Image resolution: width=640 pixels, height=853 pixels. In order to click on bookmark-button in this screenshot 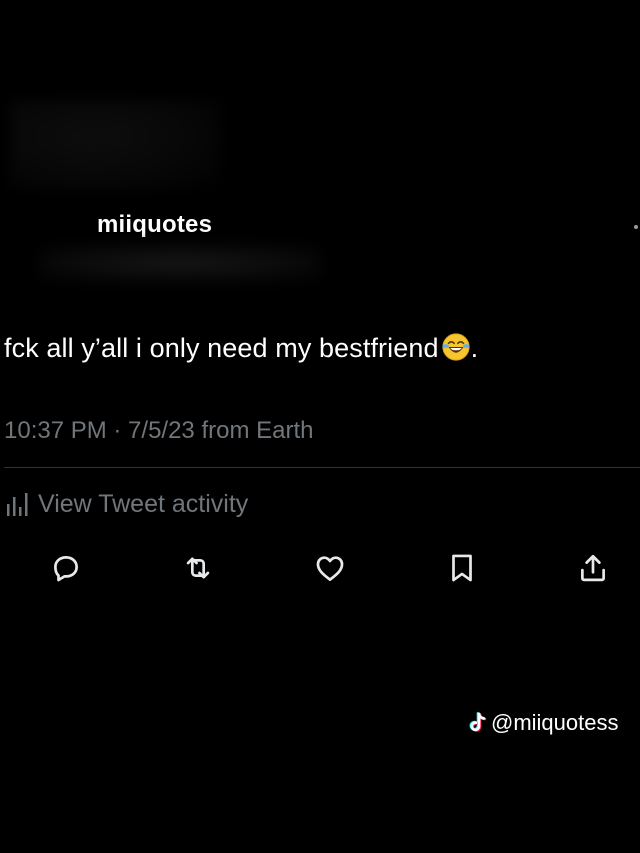, I will do `click(462, 568)`.